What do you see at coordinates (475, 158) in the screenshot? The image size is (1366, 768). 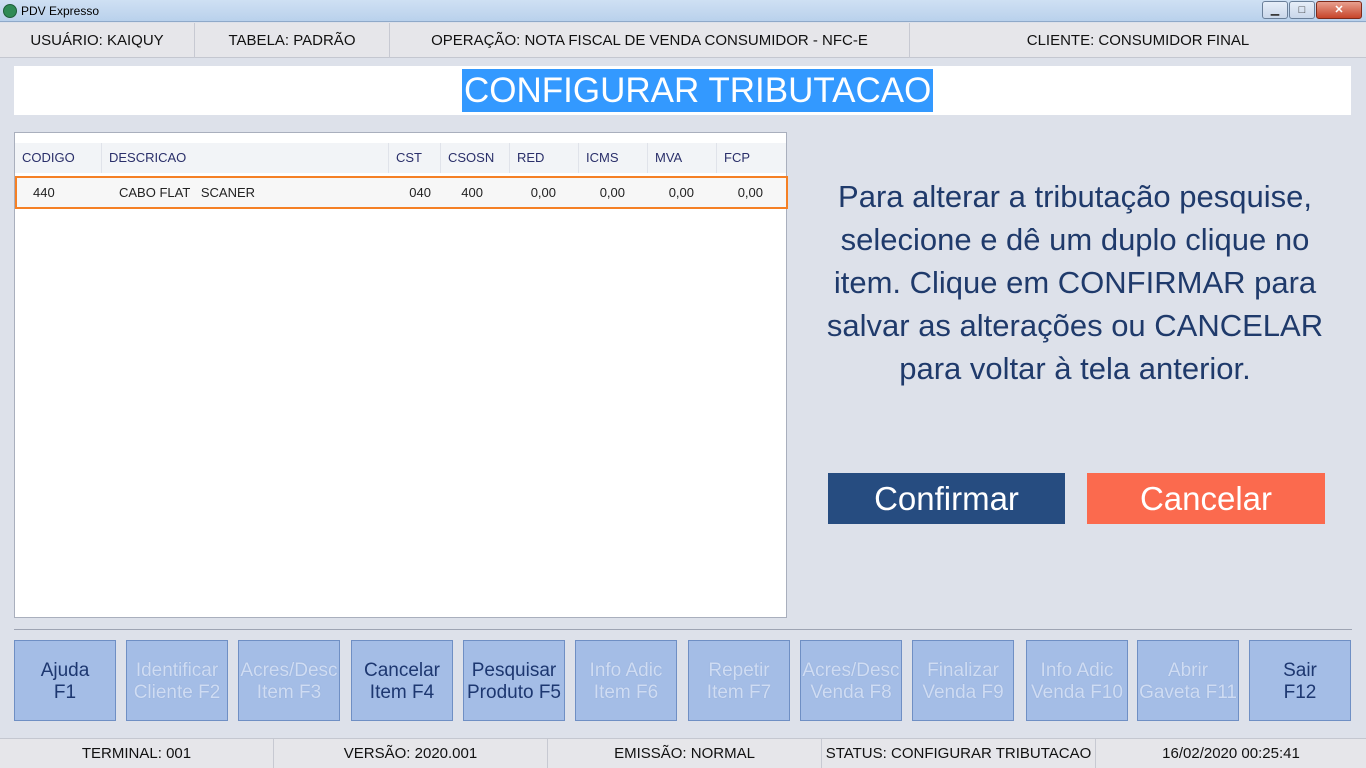 I see `column-header: CSOSN` at bounding box center [475, 158].